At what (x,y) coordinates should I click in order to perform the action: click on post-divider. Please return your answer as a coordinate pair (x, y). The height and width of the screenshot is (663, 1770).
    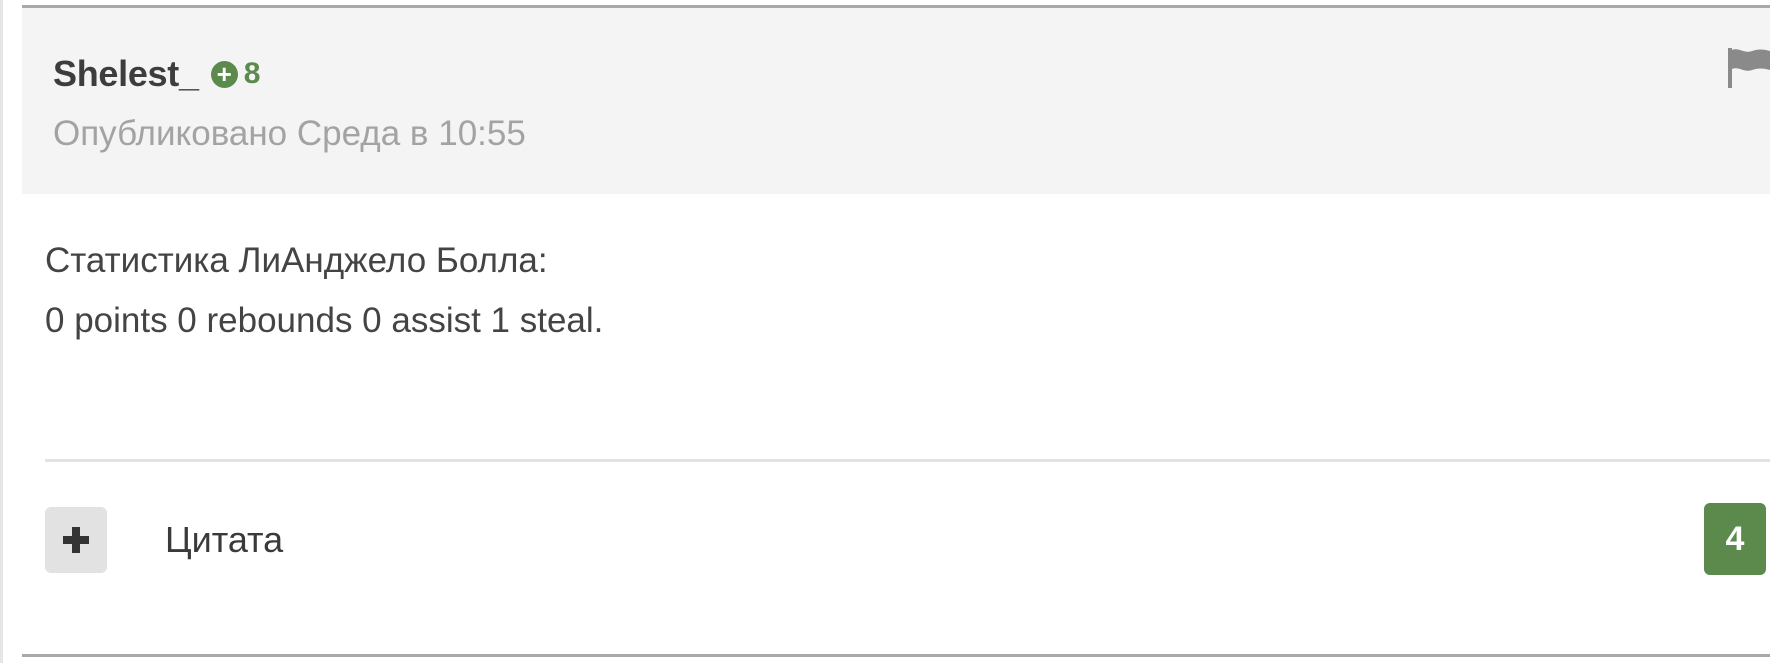
    Looking at the image, I should click on (907, 460).